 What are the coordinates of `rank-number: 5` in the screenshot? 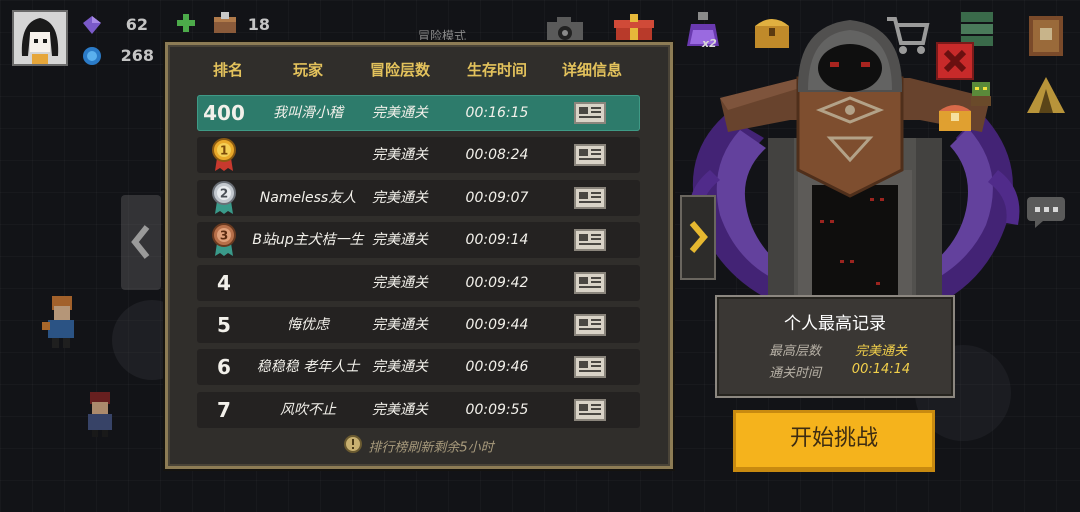 It's located at (224, 325).